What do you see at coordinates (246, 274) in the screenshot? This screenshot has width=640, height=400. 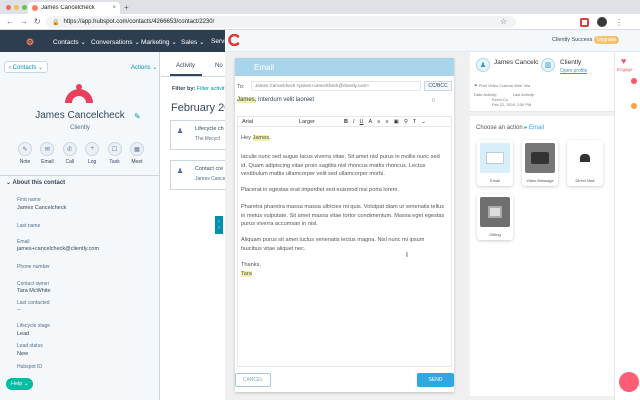 I see `signature-merge-name: Tara` at bounding box center [246, 274].